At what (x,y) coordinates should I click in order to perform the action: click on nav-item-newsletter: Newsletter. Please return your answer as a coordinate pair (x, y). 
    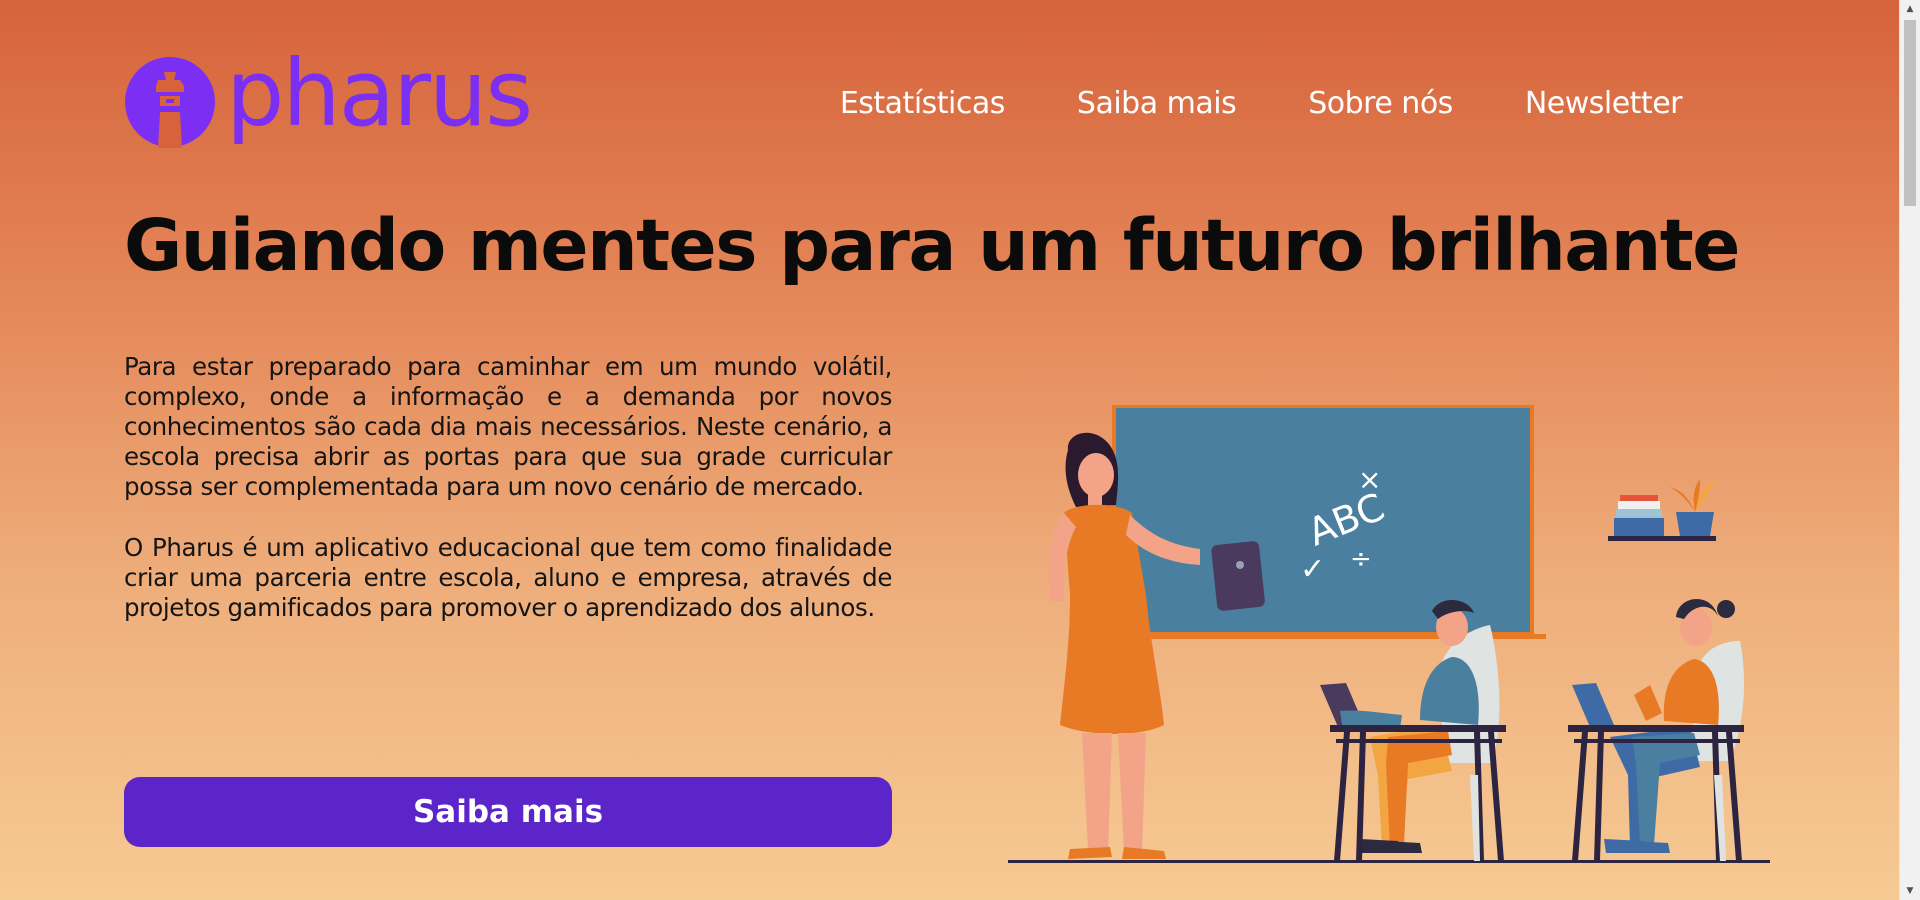
    Looking at the image, I should click on (1604, 103).